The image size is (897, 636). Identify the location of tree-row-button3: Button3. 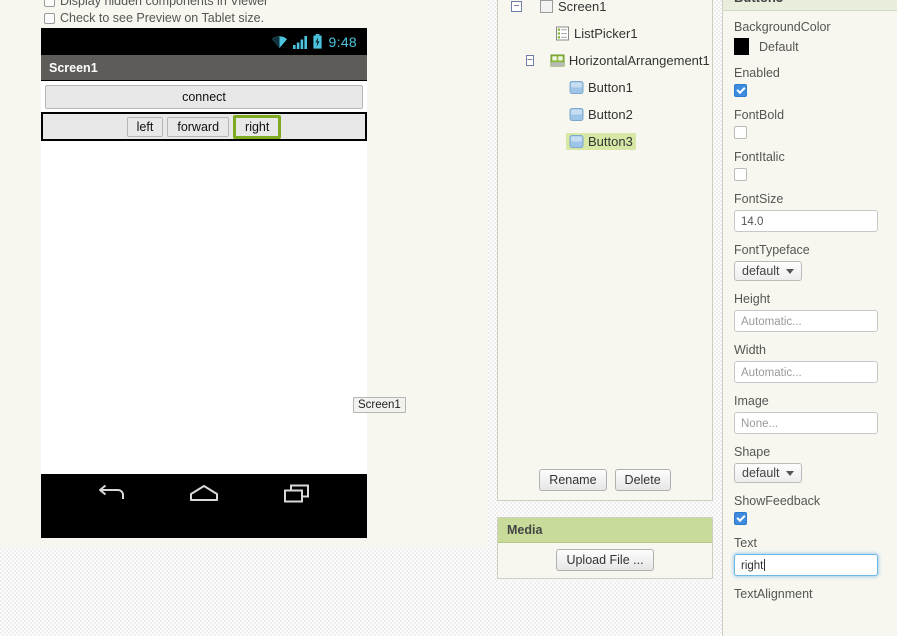
(605, 141).